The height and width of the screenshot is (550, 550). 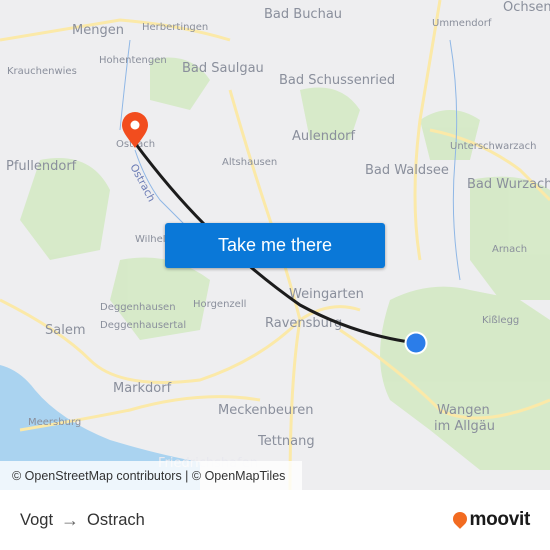 What do you see at coordinates (500, 519) in the screenshot?
I see `brand-name: moovit` at bounding box center [500, 519].